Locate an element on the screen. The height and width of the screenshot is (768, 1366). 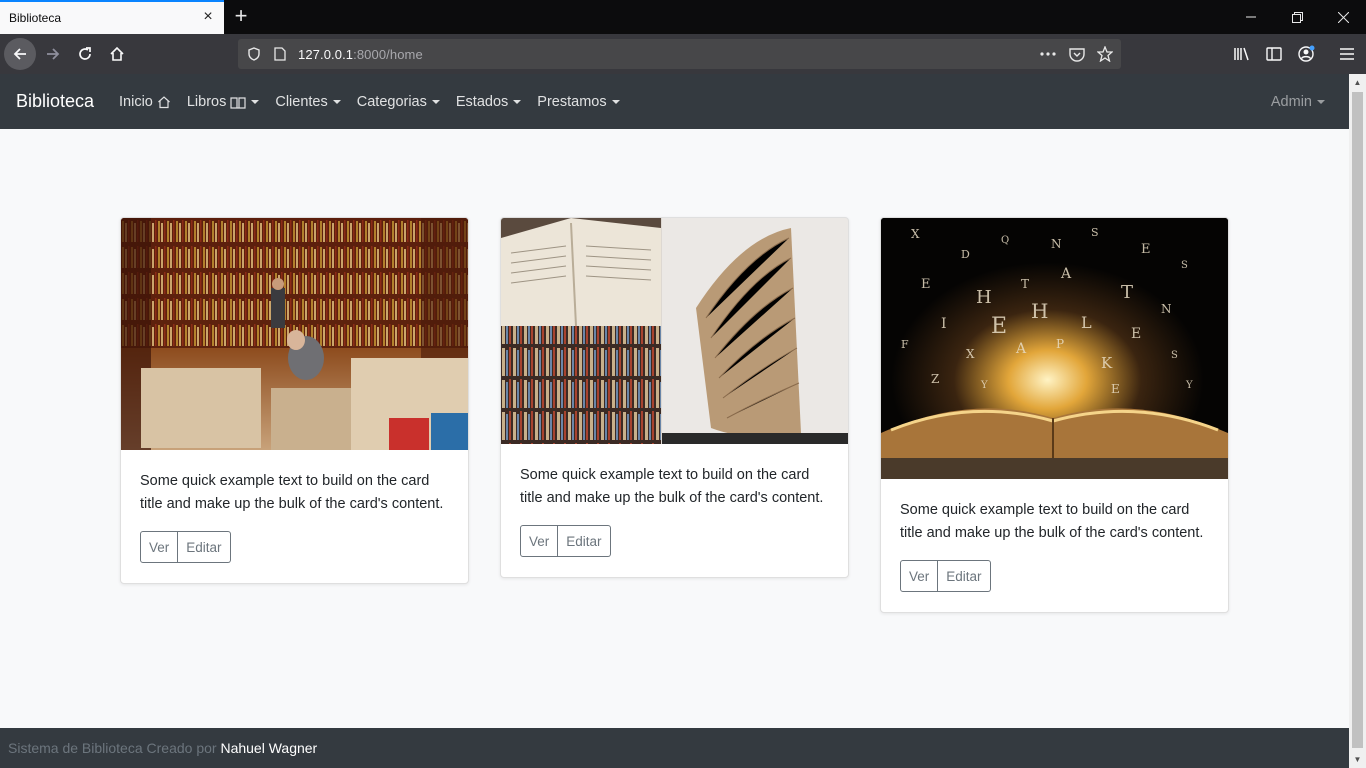
nav-item-estados: Estados is located at coordinates (489, 102).